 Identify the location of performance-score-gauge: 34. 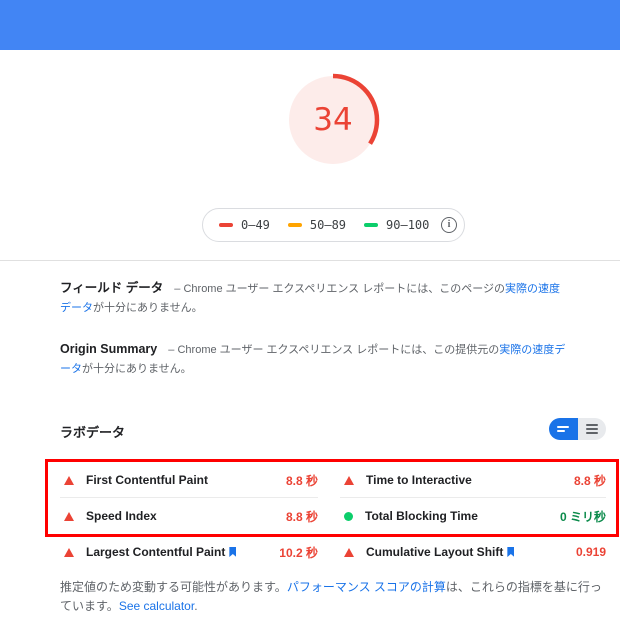
(333, 120).